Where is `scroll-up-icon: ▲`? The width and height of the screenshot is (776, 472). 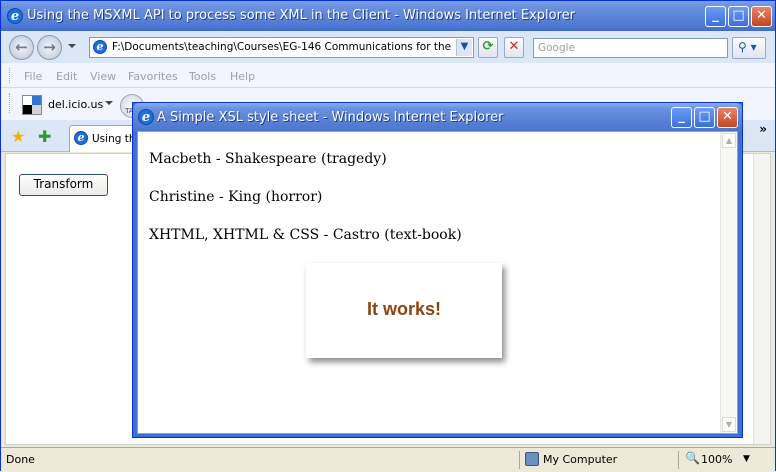 scroll-up-icon: ▲ is located at coordinates (729, 140).